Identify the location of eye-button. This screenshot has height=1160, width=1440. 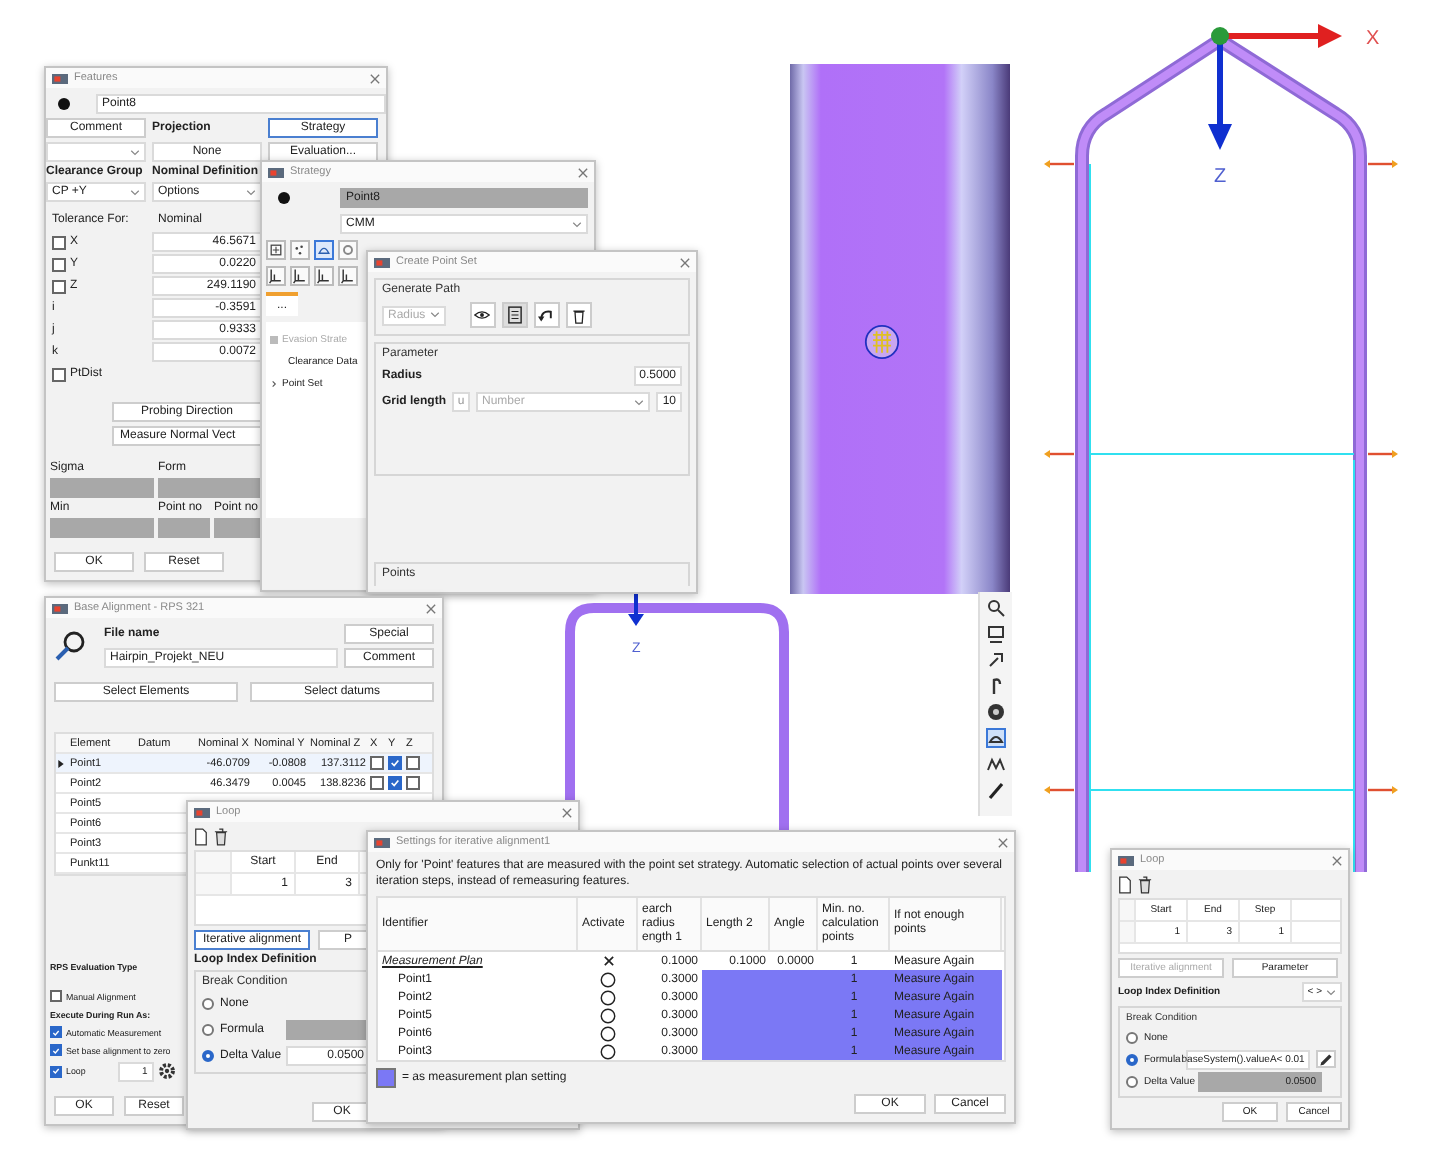
(482, 315).